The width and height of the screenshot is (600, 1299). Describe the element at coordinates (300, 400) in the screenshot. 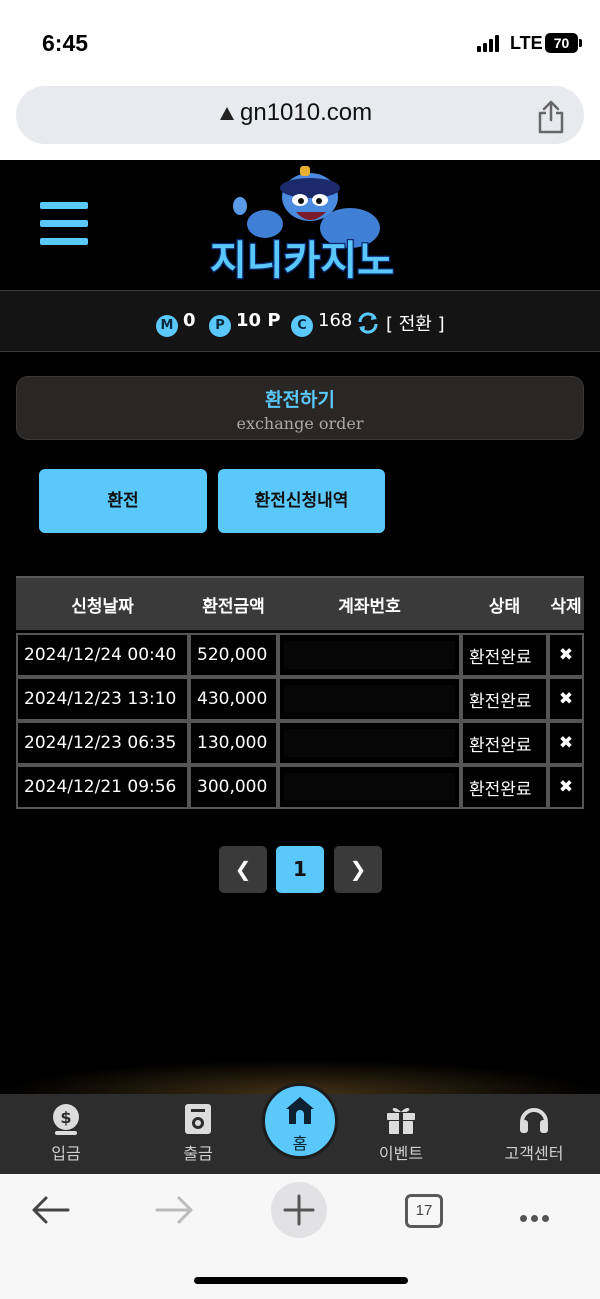

I see `page-title: 환전하기` at that location.